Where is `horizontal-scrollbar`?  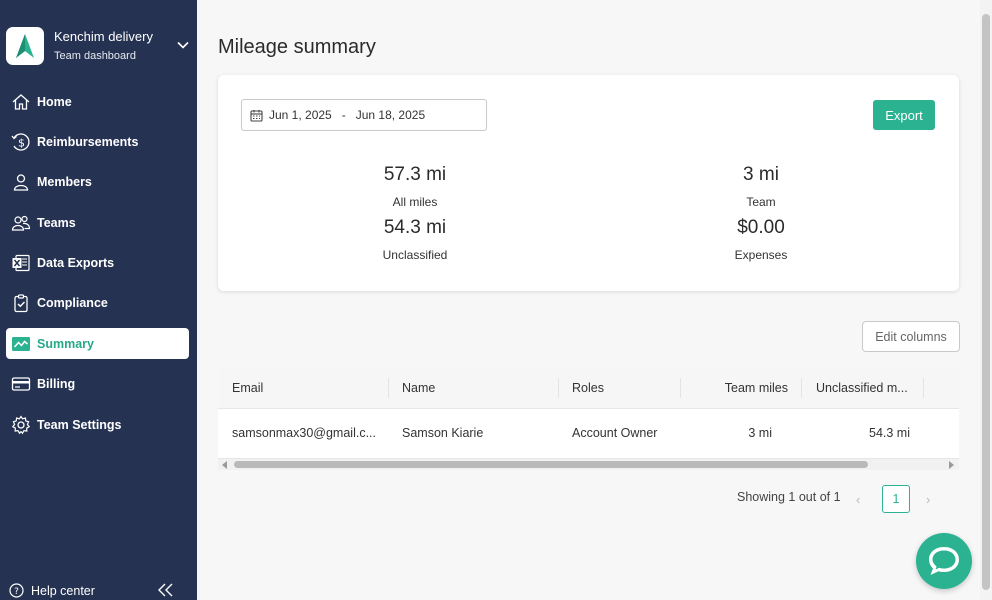
horizontal-scrollbar is located at coordinates (588, 464).